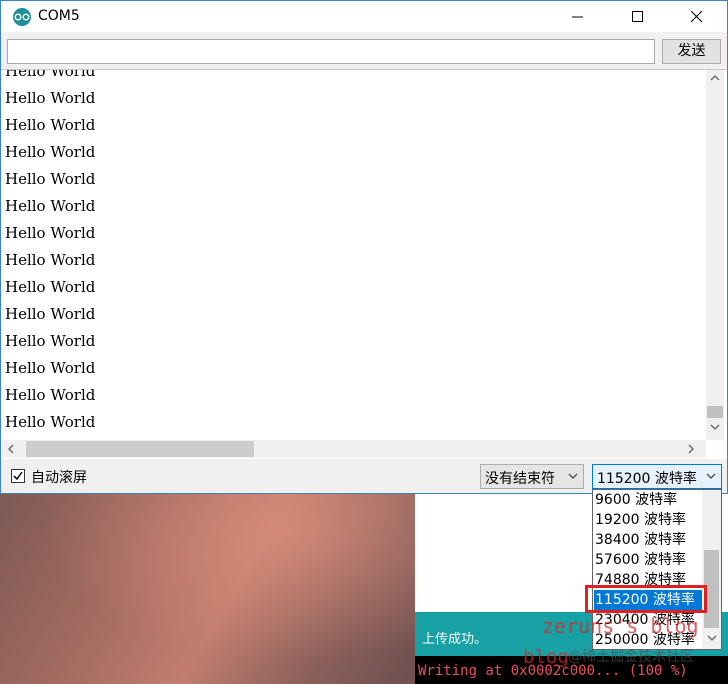  I want to click on baud-option: 38400 波特率, so click(648, 540).